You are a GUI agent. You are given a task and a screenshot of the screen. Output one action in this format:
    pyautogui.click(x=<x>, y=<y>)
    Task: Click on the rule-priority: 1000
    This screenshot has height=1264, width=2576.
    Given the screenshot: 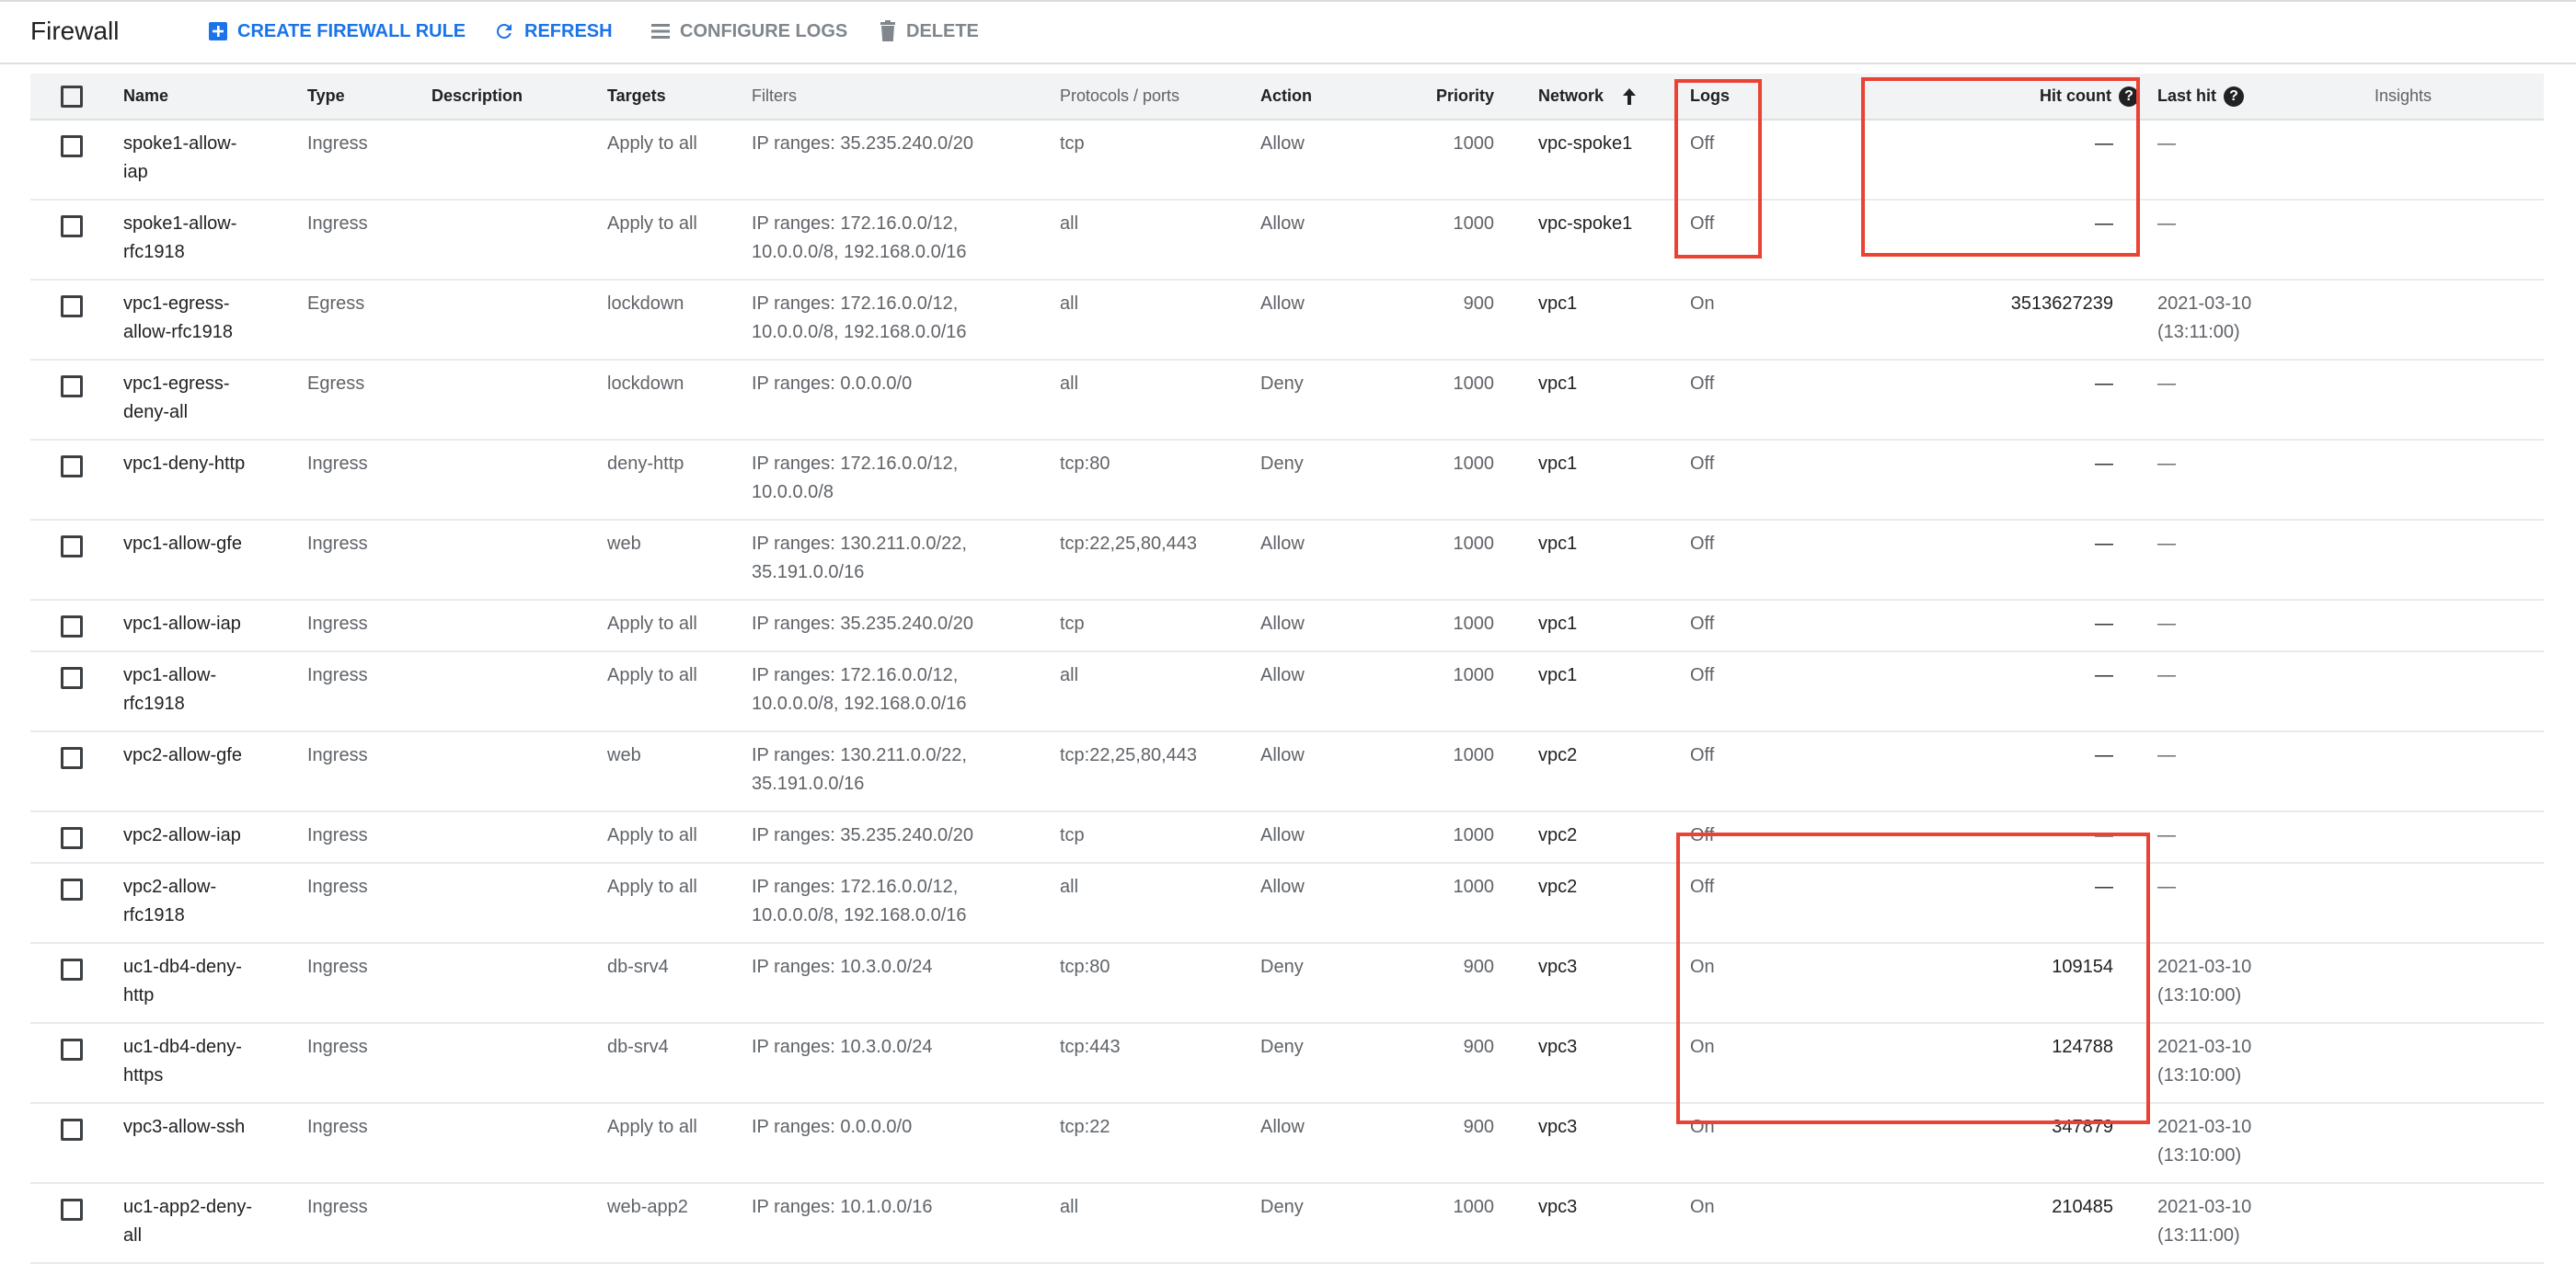 What is the action you would take?
    pyautogui.click(x=1474, y=675)
    